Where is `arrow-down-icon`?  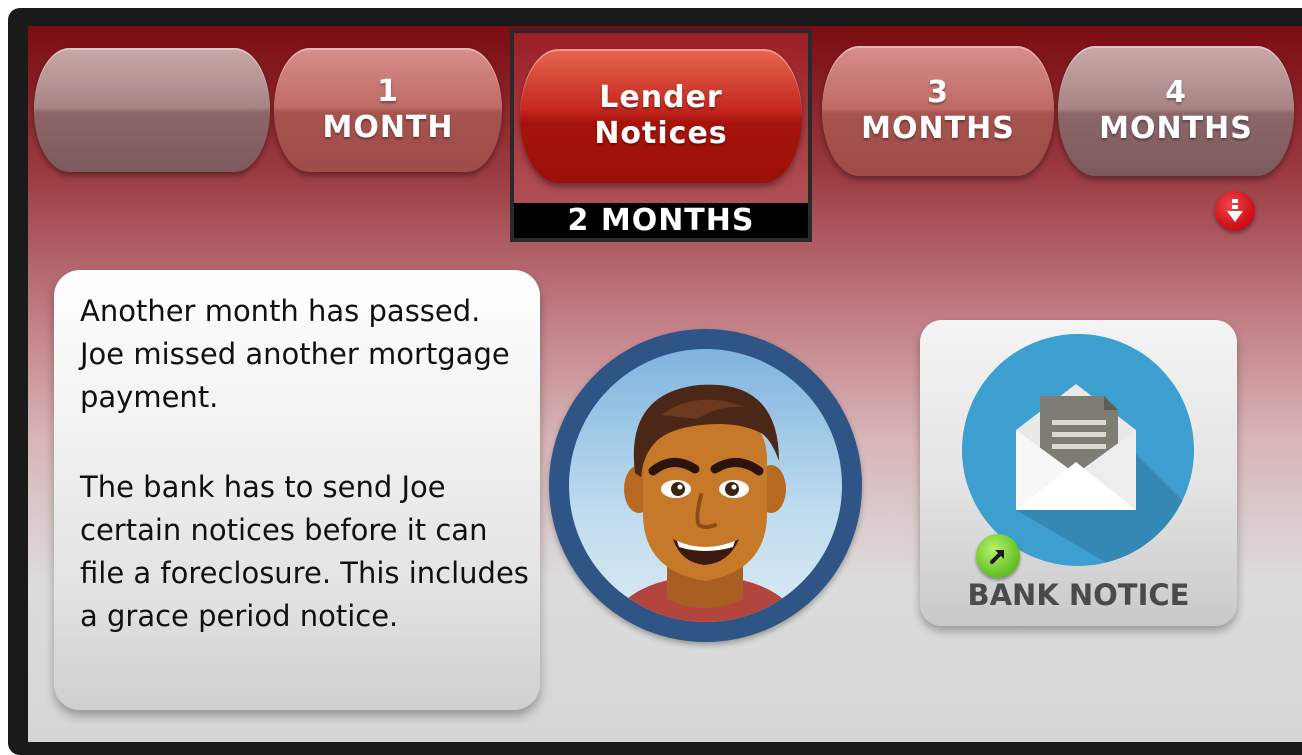
arrow-down-icon is located at coordinates (1235, 210).